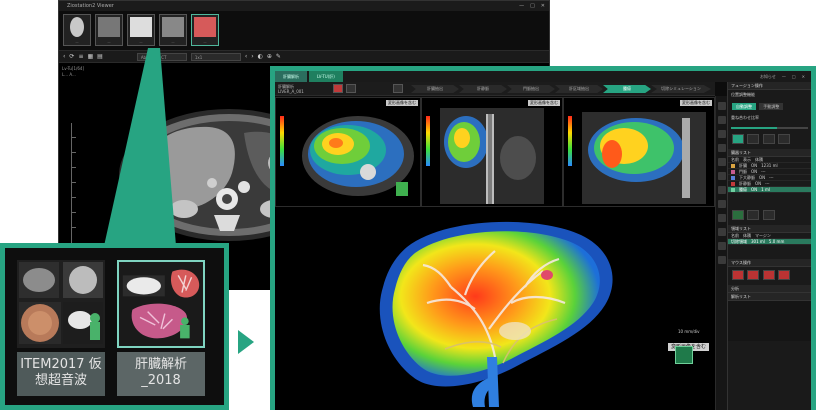 Image resolution: width=816 pixels, height=410 pixels. I want to click on fusion-viewport-sagittal: 変形画像を含む, so click(639, 152).